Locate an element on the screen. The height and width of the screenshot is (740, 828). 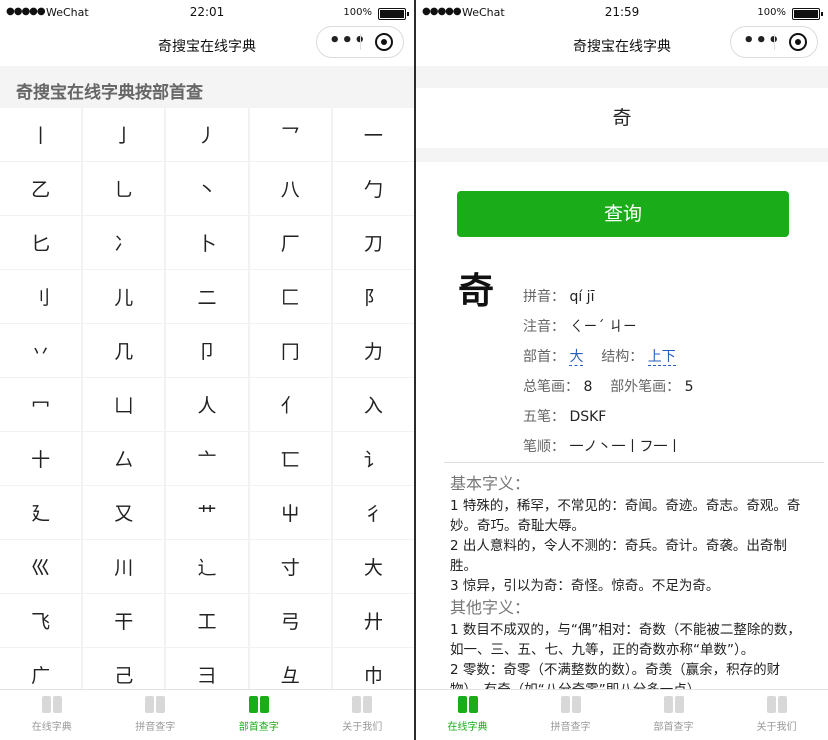
radical-cell: 辶 is located at coordinates (207, 566).